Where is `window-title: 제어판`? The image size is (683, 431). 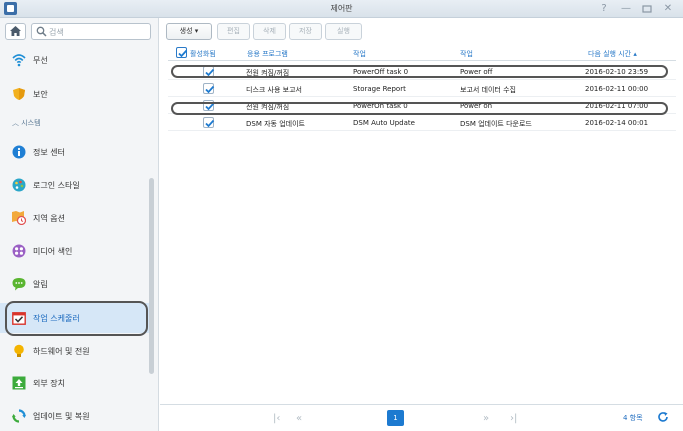 window-title: 제어판 is located at coordinates (341, 8).